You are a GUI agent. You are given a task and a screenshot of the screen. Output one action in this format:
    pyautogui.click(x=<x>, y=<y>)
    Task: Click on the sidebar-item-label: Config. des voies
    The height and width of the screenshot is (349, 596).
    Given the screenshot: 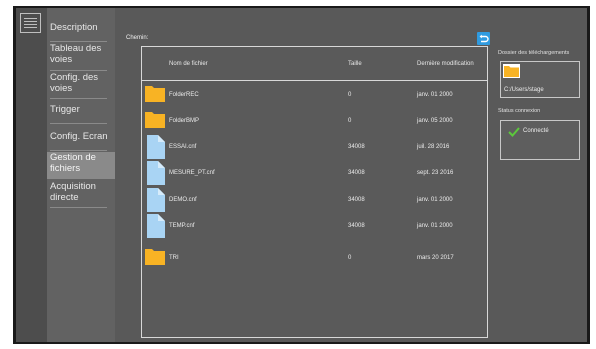 What is the action you would take?
    pyautogui.click(x=74, y=83)
    